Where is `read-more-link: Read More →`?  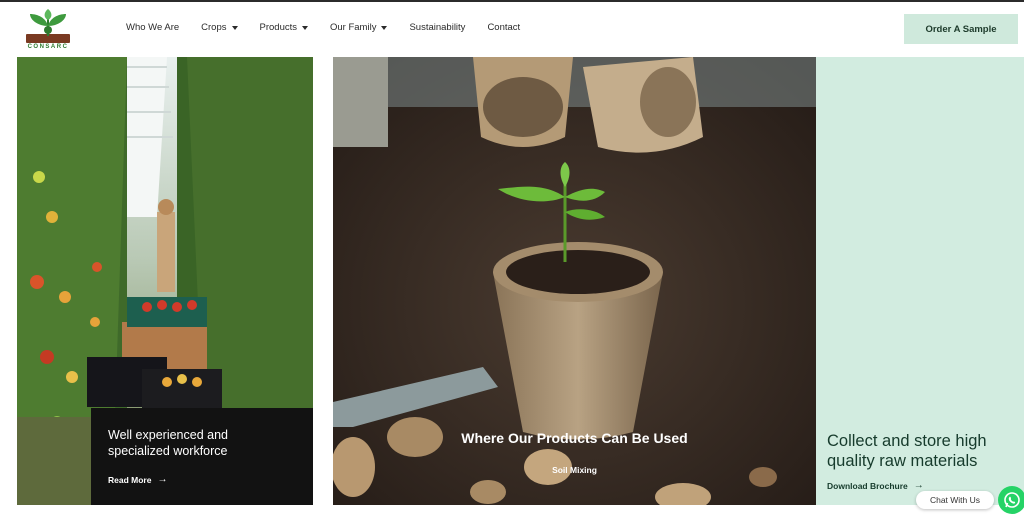
read-more-link: Read More → is located at coordinates (137, 479).